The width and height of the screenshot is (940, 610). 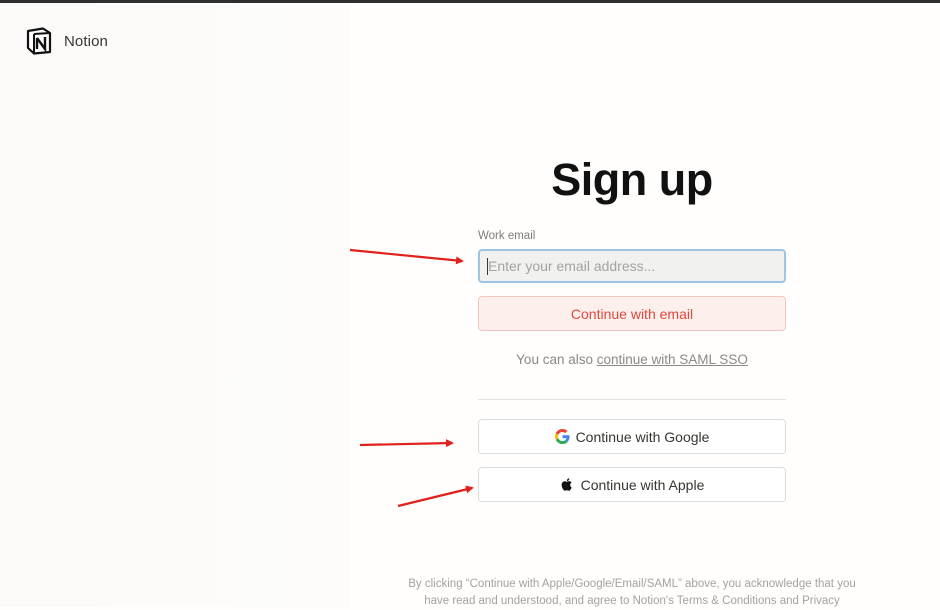 I want to click on email-label: Work email, so click(x=507, y=236).